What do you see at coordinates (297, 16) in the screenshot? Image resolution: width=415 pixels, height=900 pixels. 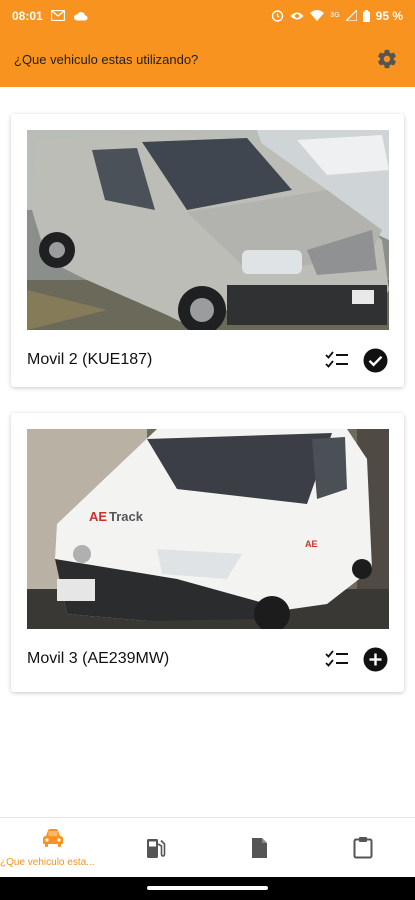 I see `eye-icon` at bounding box center [297, 16].